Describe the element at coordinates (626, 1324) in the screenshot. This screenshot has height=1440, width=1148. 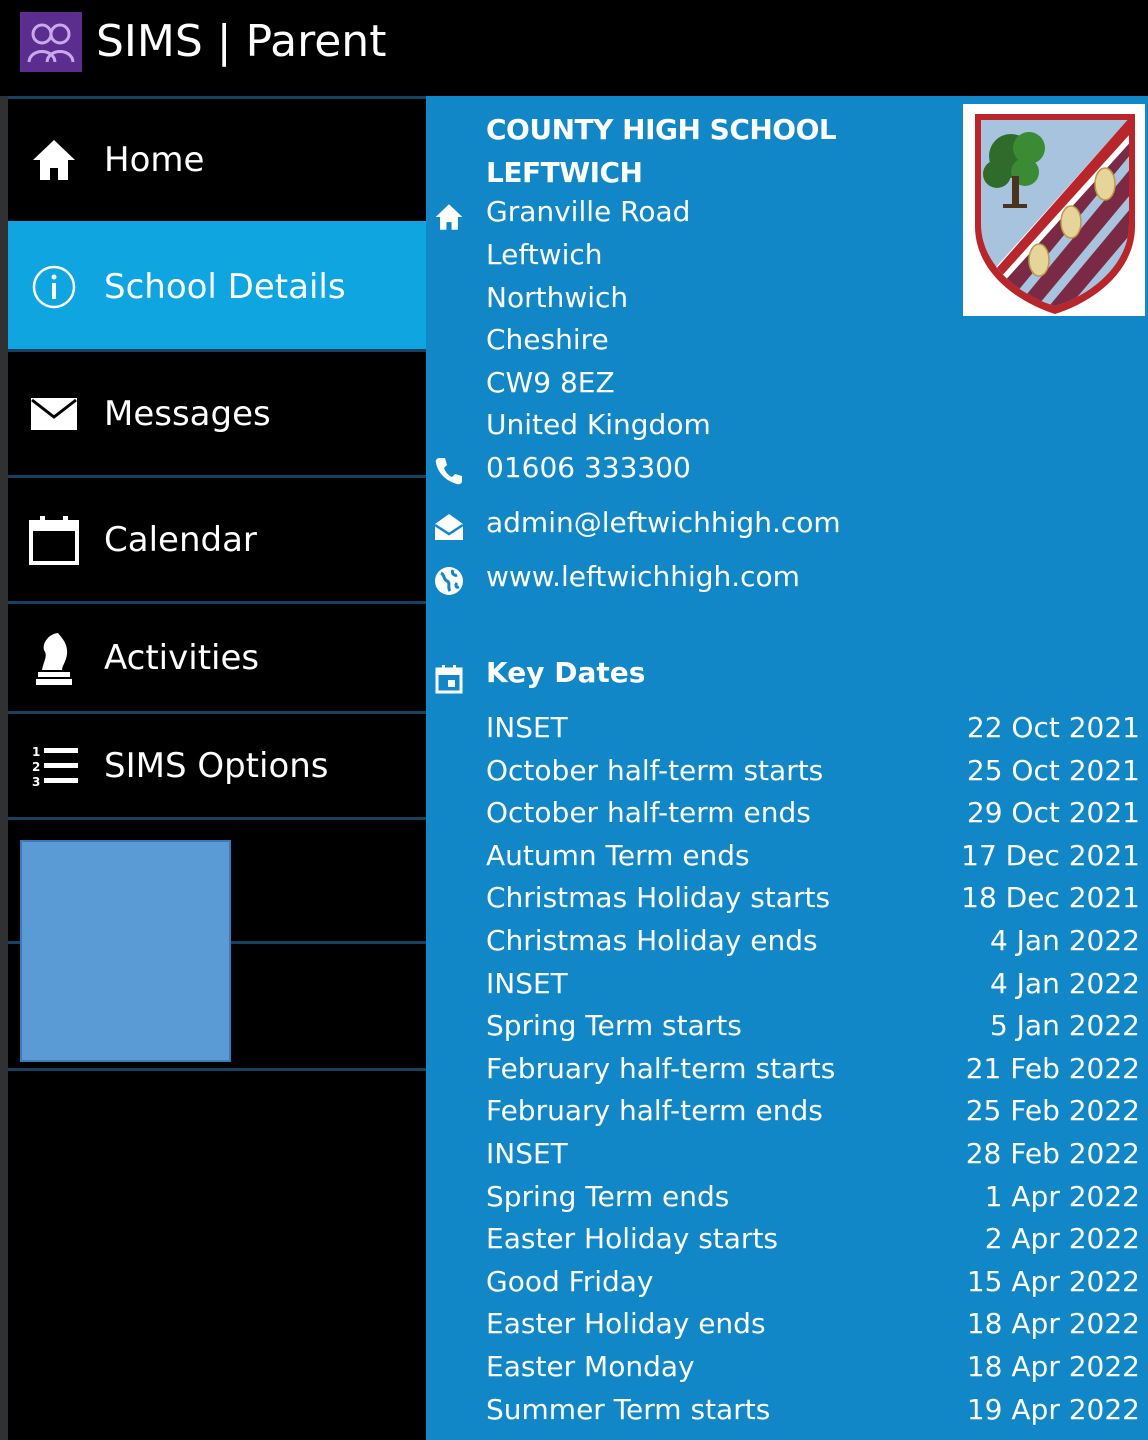
I see `key-date-event: Easter Holiday ends` at that location.